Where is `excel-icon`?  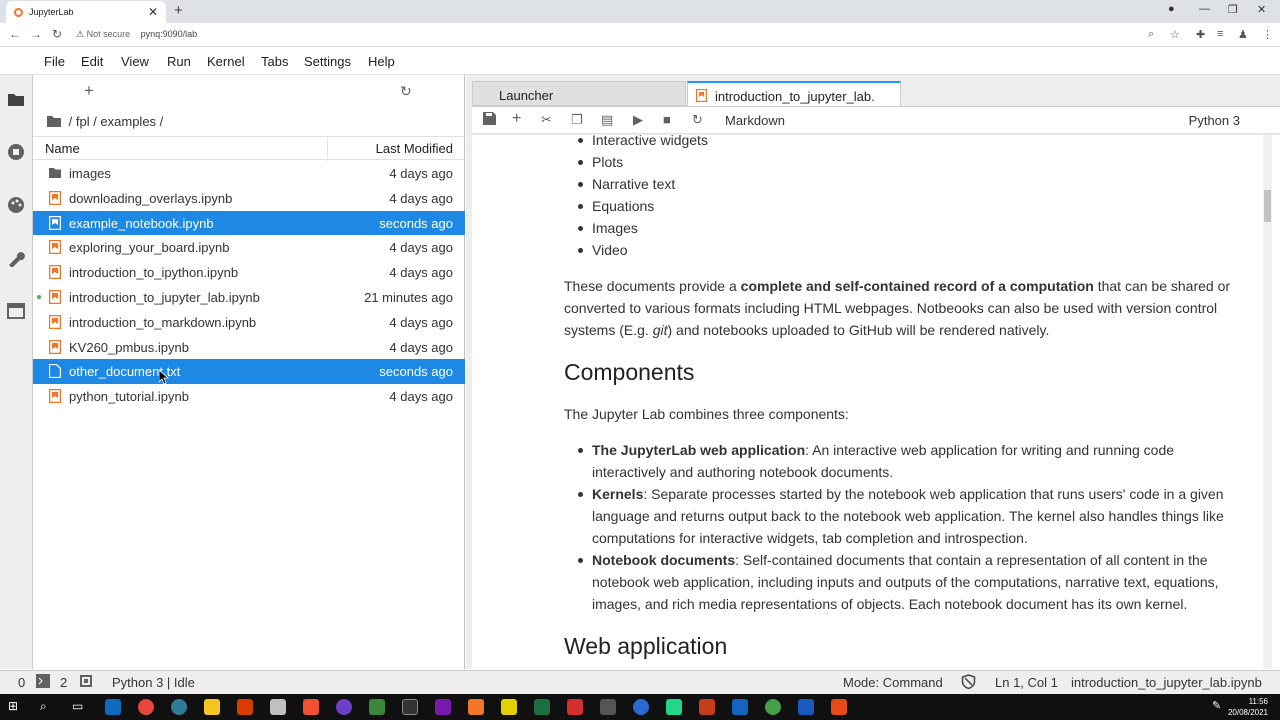 excel-icon is located at coordinates (542, 707).